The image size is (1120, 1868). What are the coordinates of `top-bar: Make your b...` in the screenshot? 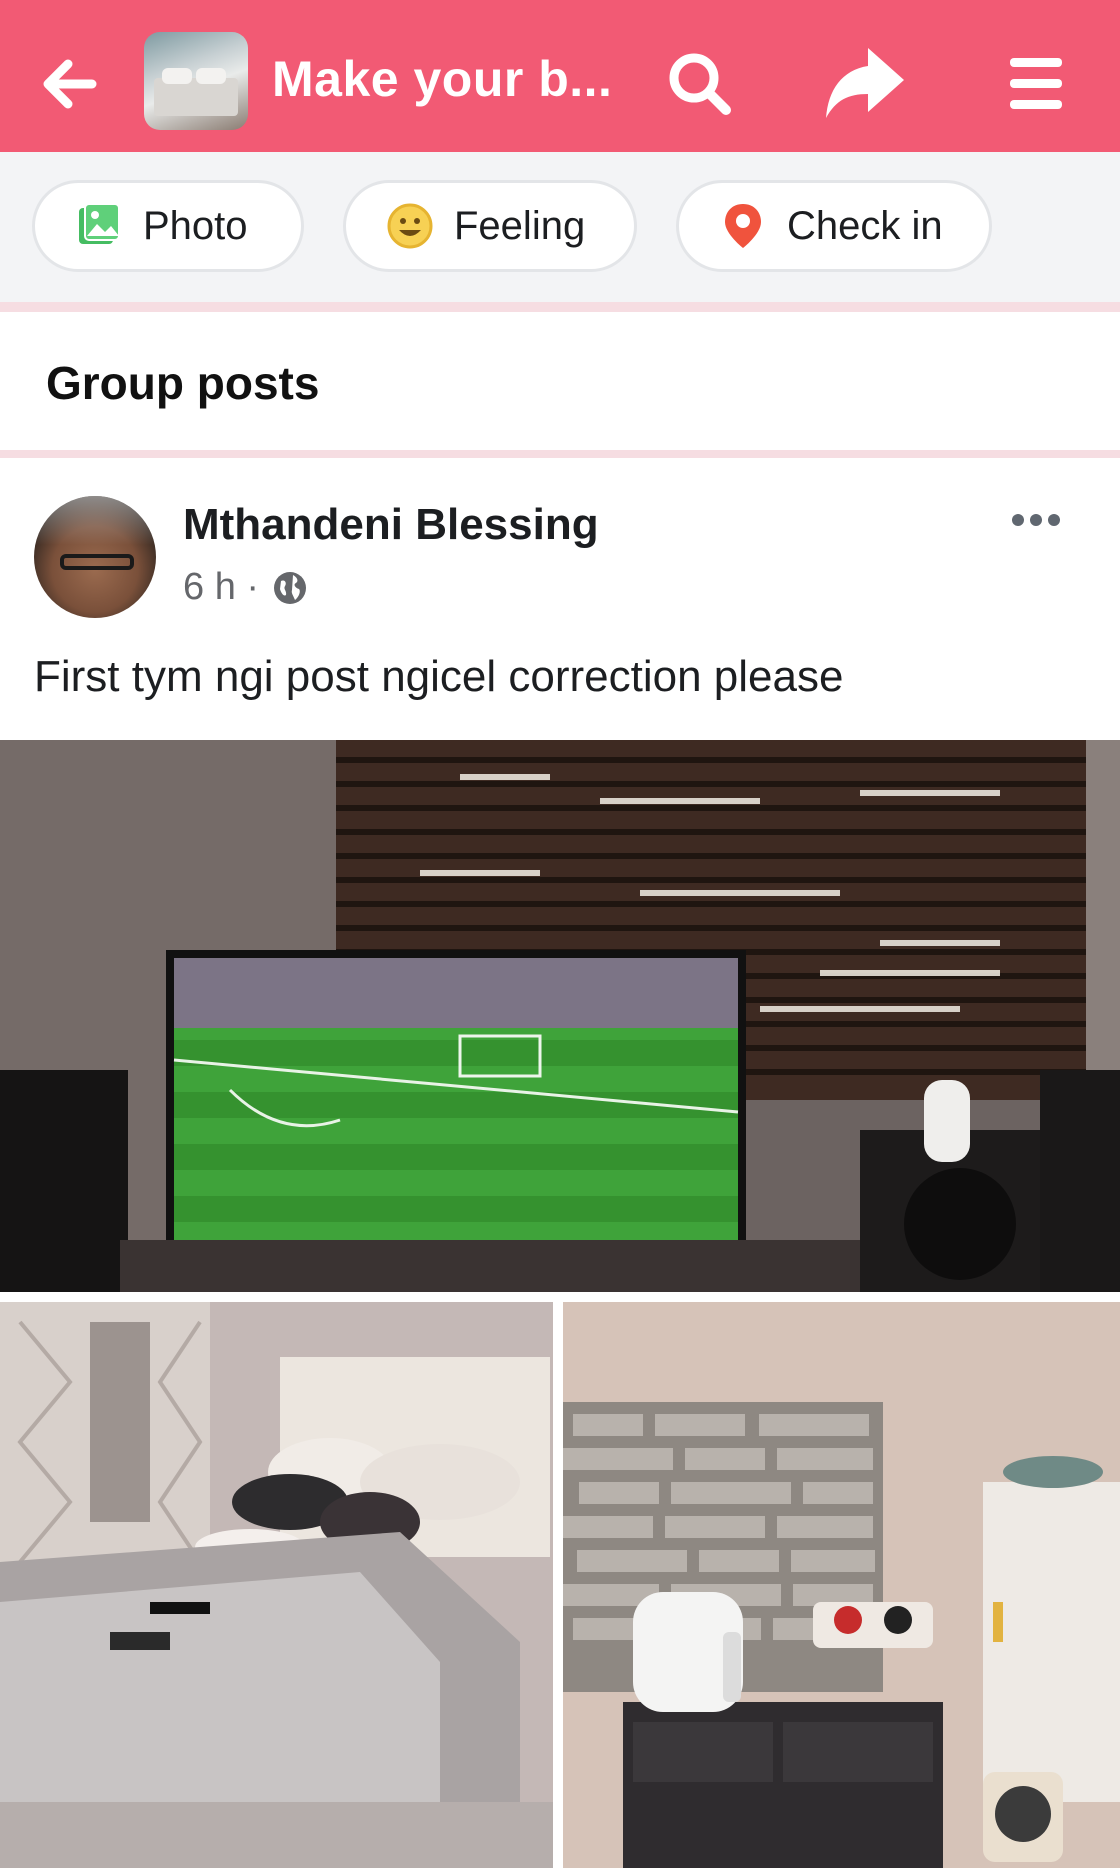 It's located at (560, 76).